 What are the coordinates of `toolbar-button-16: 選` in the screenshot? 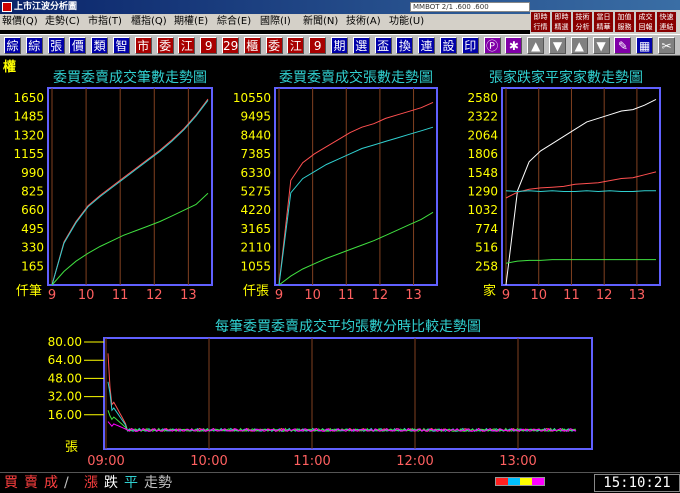 It's located at (361, 45).